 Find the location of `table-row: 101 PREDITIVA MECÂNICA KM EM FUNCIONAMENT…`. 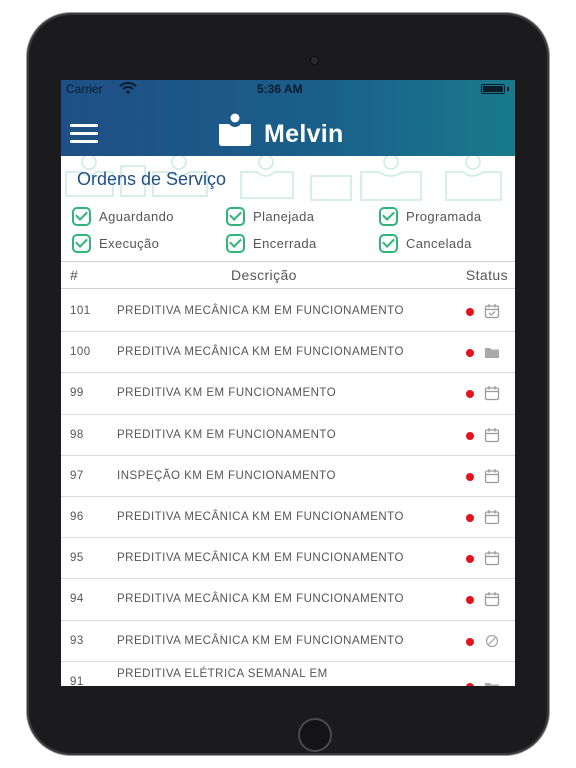

table-row: 101 PREDITIVA MECÂNICA KM EM FUNCIONAMENT… is located at coordinates (288, 312).